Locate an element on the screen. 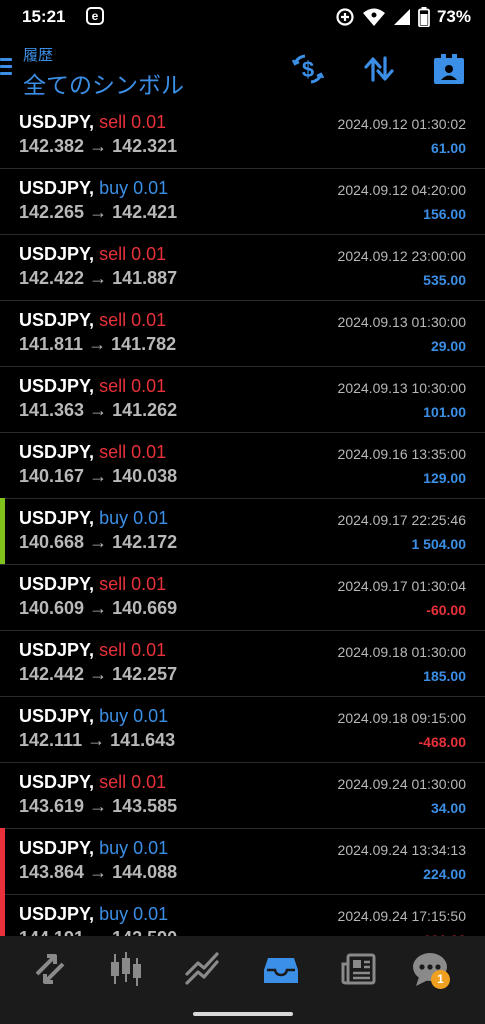 The image size is (485, 1024). trade-time: 2024.09.13 01:30:00 is located at coordinates (401, 322).